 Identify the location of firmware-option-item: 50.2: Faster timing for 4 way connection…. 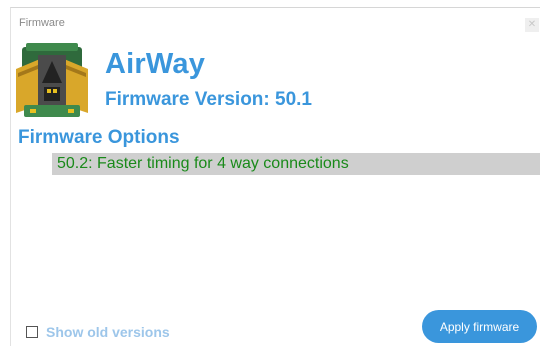
(296, 164).